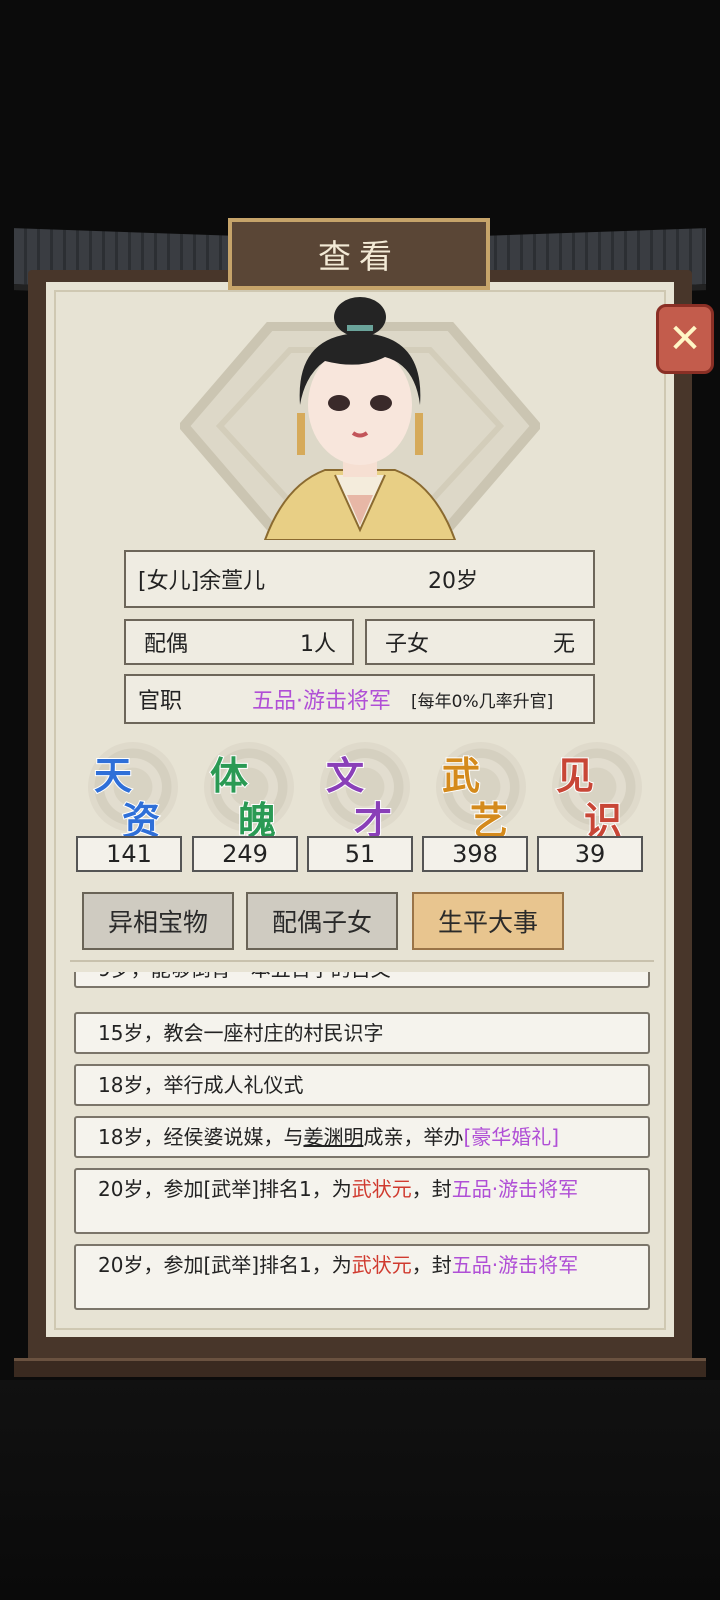 The height and width of the screenshot is (1600, 720). Describe the element at coordinates (239, 642) in the screenshot. I see `spouse-box: 配偶 1人` at that location.